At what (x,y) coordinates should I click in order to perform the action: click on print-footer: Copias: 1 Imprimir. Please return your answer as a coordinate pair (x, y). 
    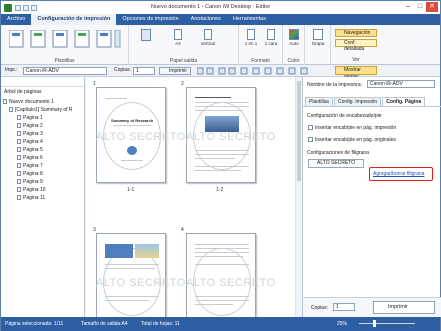
    Looking at the image, I should click on (372, 307).